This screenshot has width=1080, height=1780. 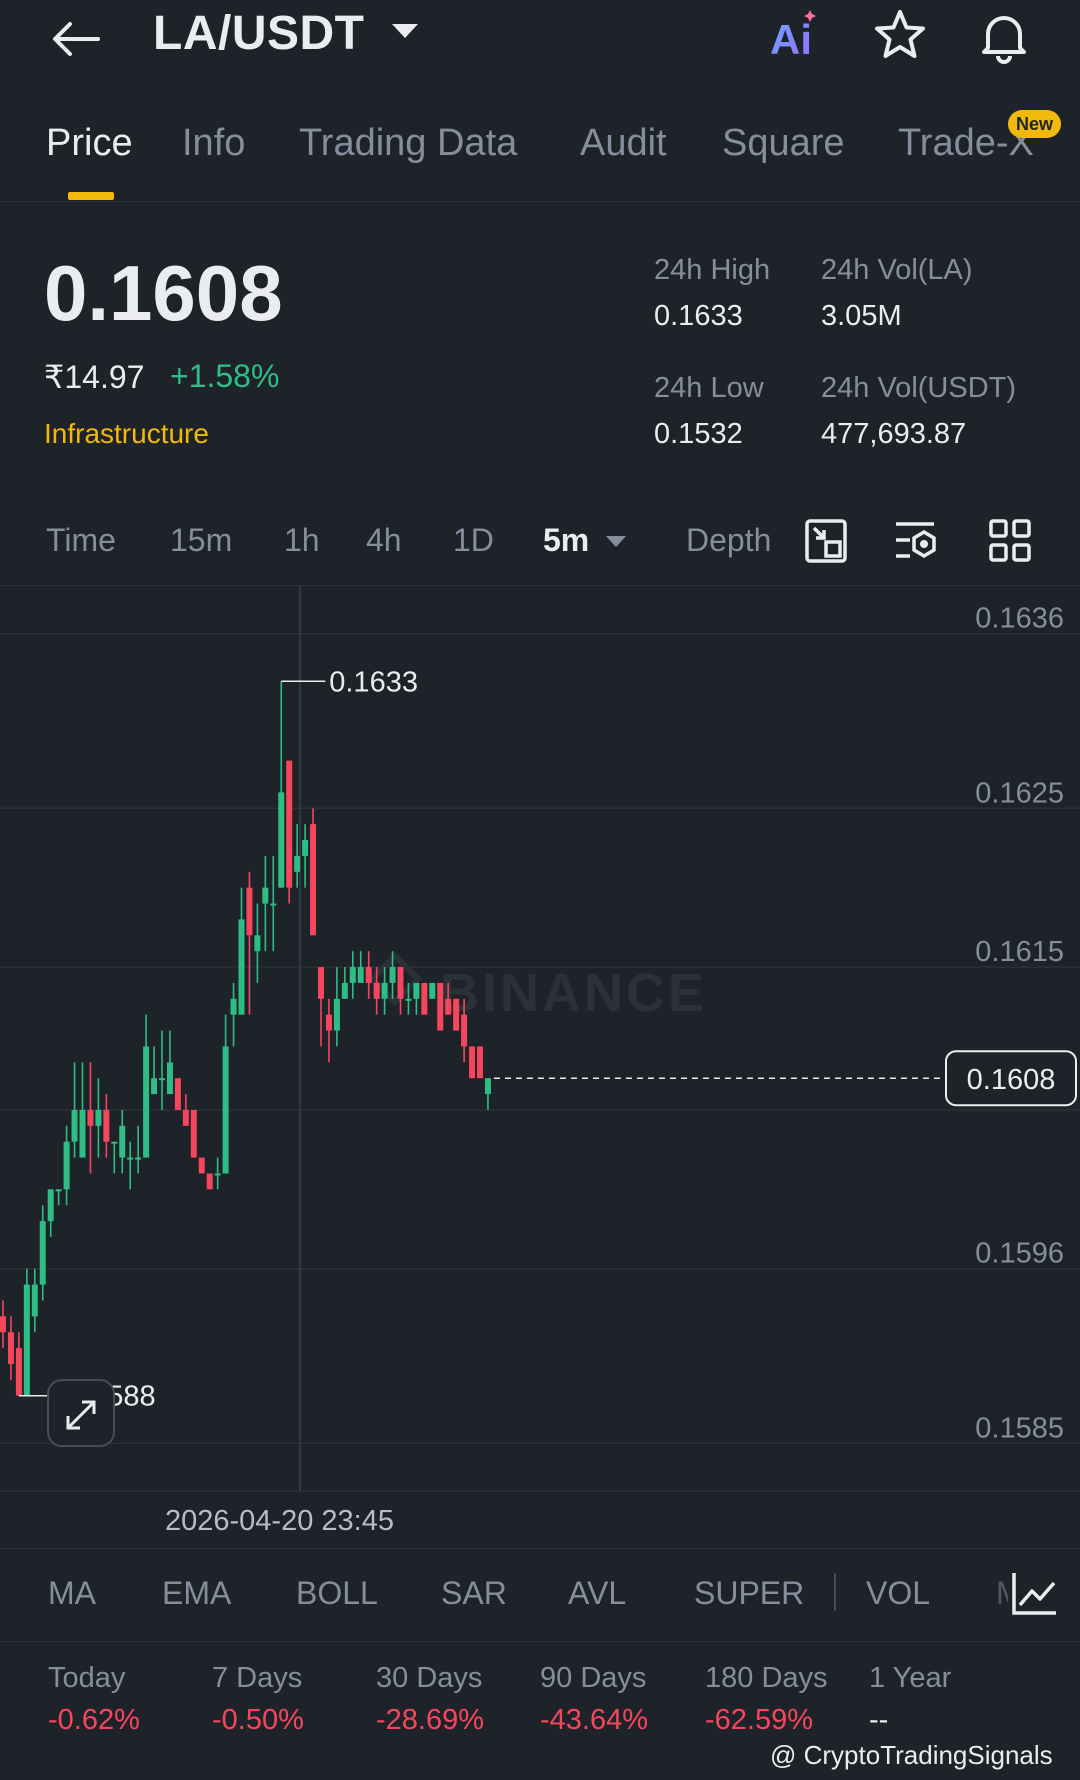 What do you see at coordinates (87, 1678) in the screenshot?
I see `perf-today-label: Today` at bounding box center [87, 1678].